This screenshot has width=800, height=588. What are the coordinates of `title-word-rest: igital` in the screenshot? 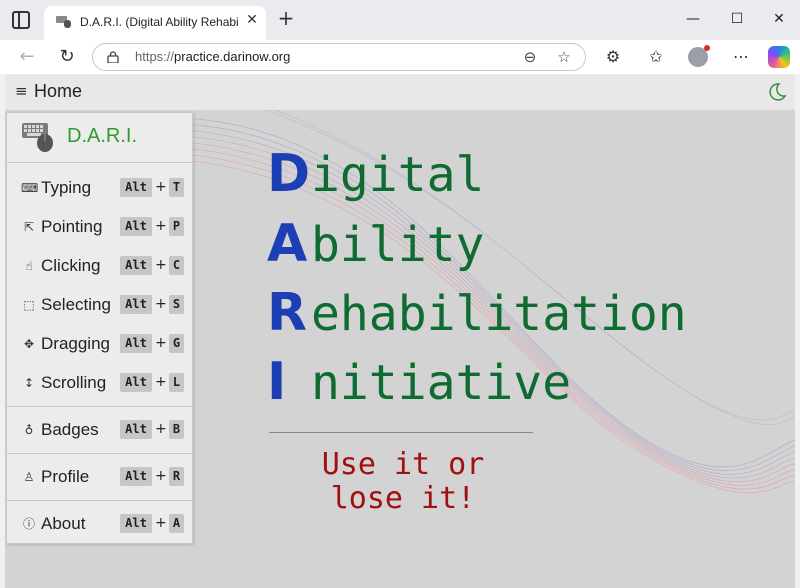 It's located at (398, 175).